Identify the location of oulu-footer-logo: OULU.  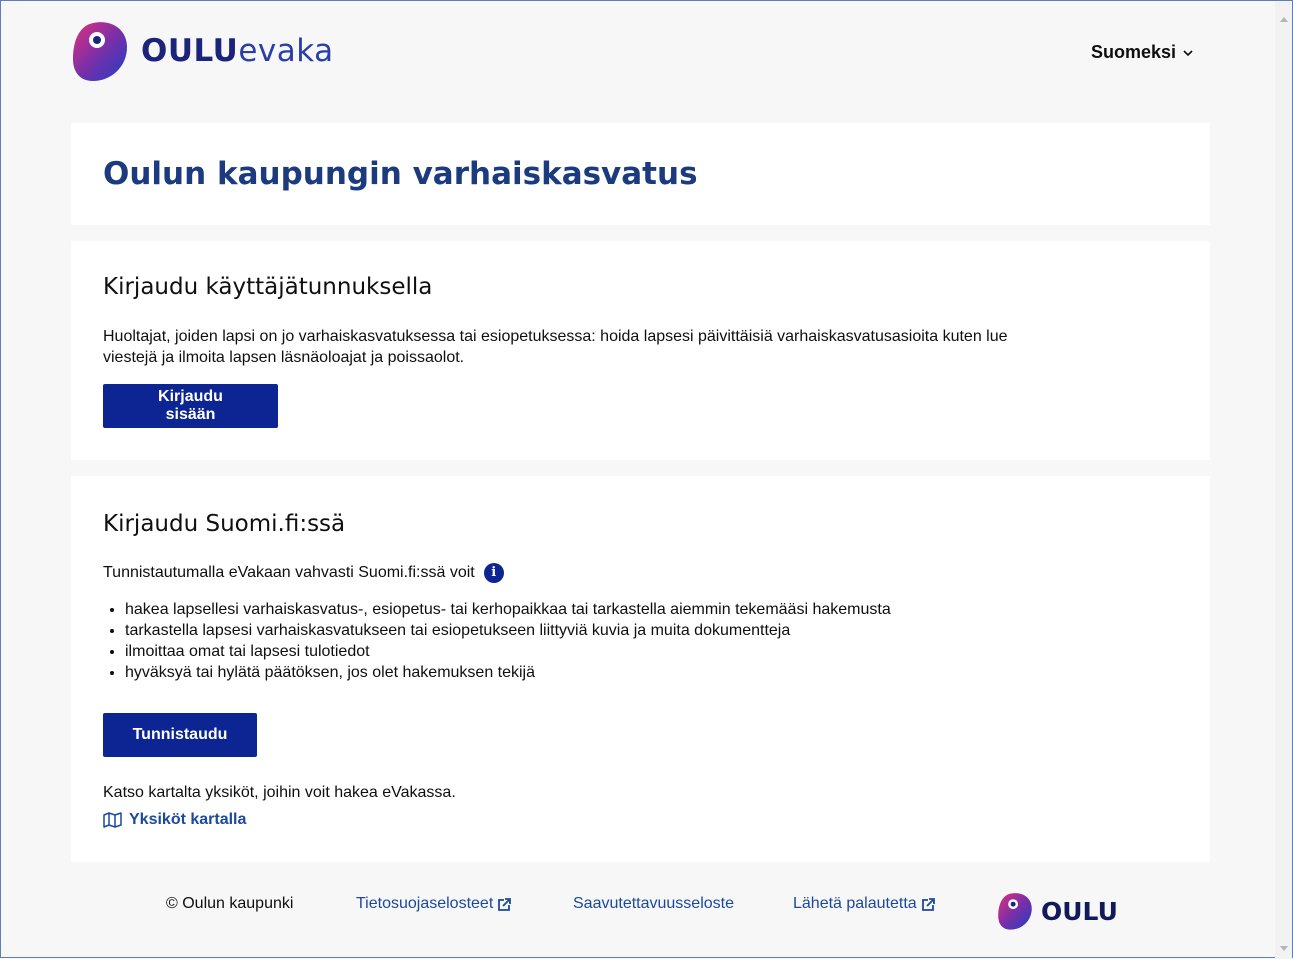
(1057, 911).